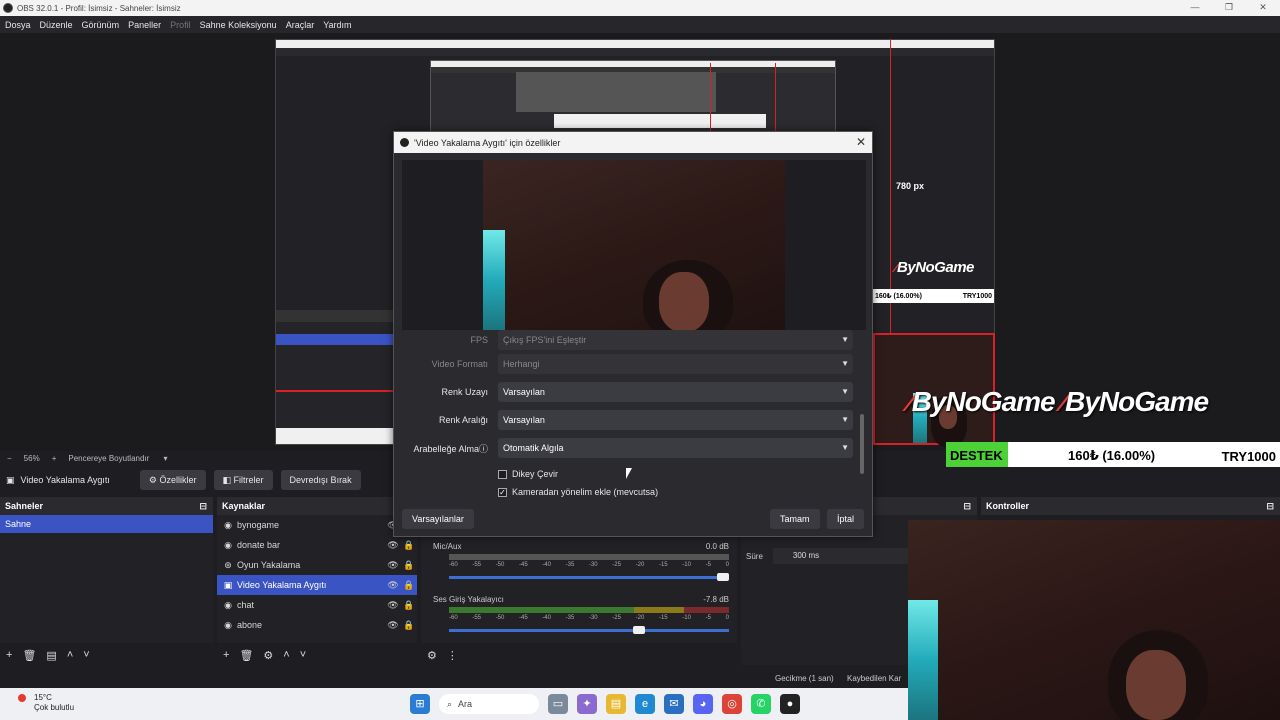 Image resolution: width=1280 pixels, height=720 pixels. Describe the element at coordinates (1094, 620) in the screenshot. I see `webcam-overlay` at that location.